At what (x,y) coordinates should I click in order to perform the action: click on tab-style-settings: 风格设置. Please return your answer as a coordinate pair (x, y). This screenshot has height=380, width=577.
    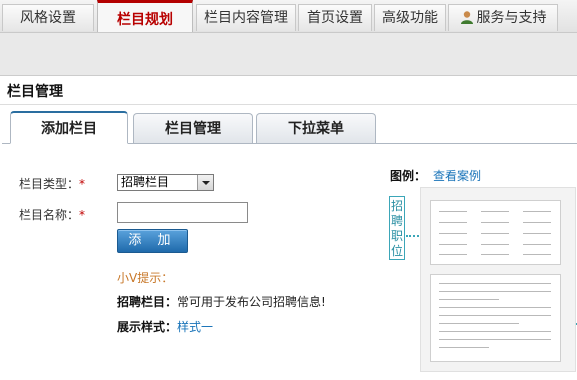
    Looking at the image, I should click on (48, 17).